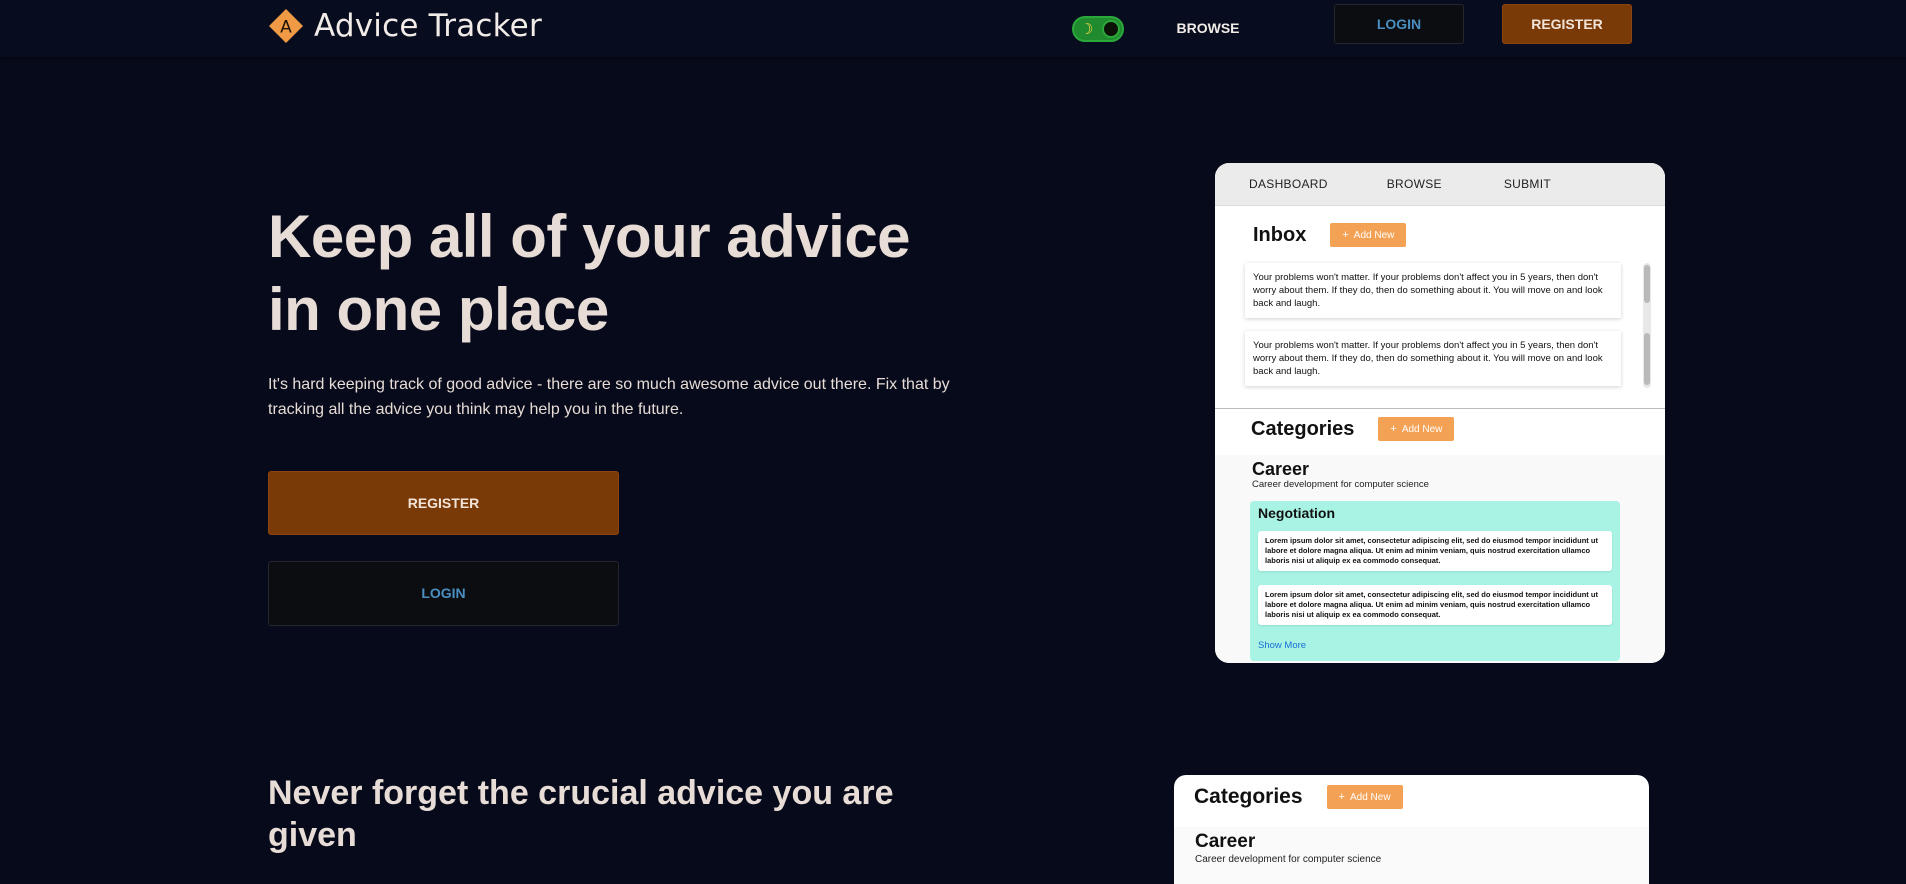 This screenshot has height=884, width=1906. Describe the element at coordinates (1225, 841) in the screenshot. I see `preview2-category-name: Career` at that location.